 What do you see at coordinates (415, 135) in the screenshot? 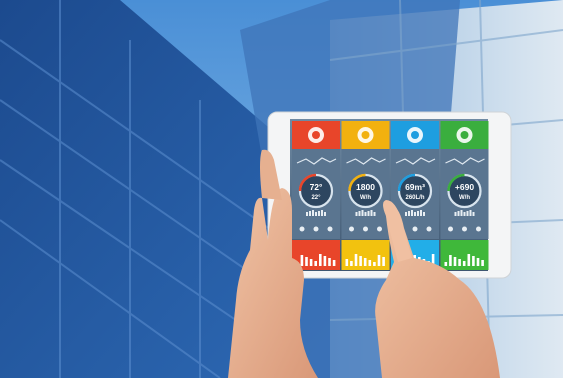
I see `water-drop-icon-glyph` at bounding box center [415, 135].